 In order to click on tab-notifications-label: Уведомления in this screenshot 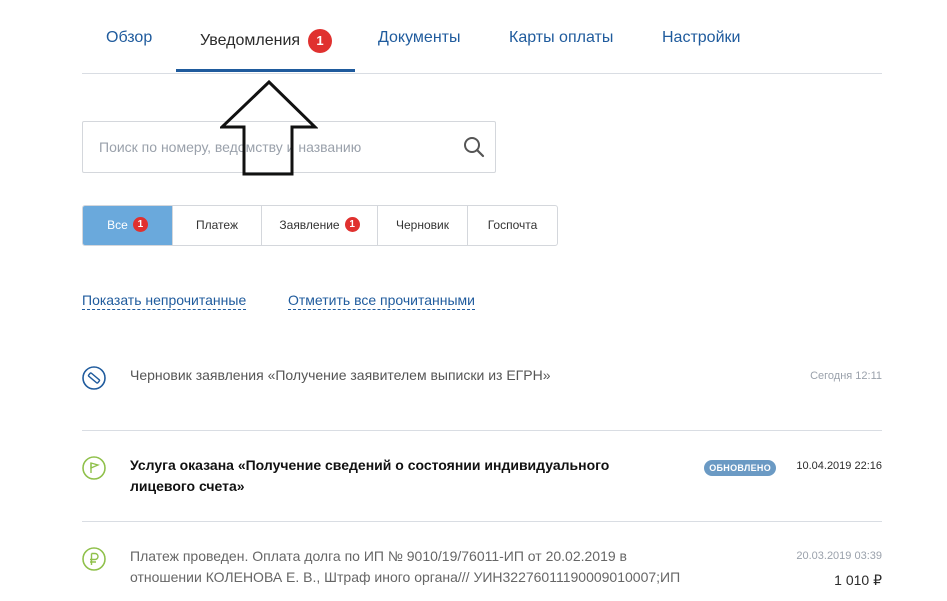, I will do `click(250, 41)`.